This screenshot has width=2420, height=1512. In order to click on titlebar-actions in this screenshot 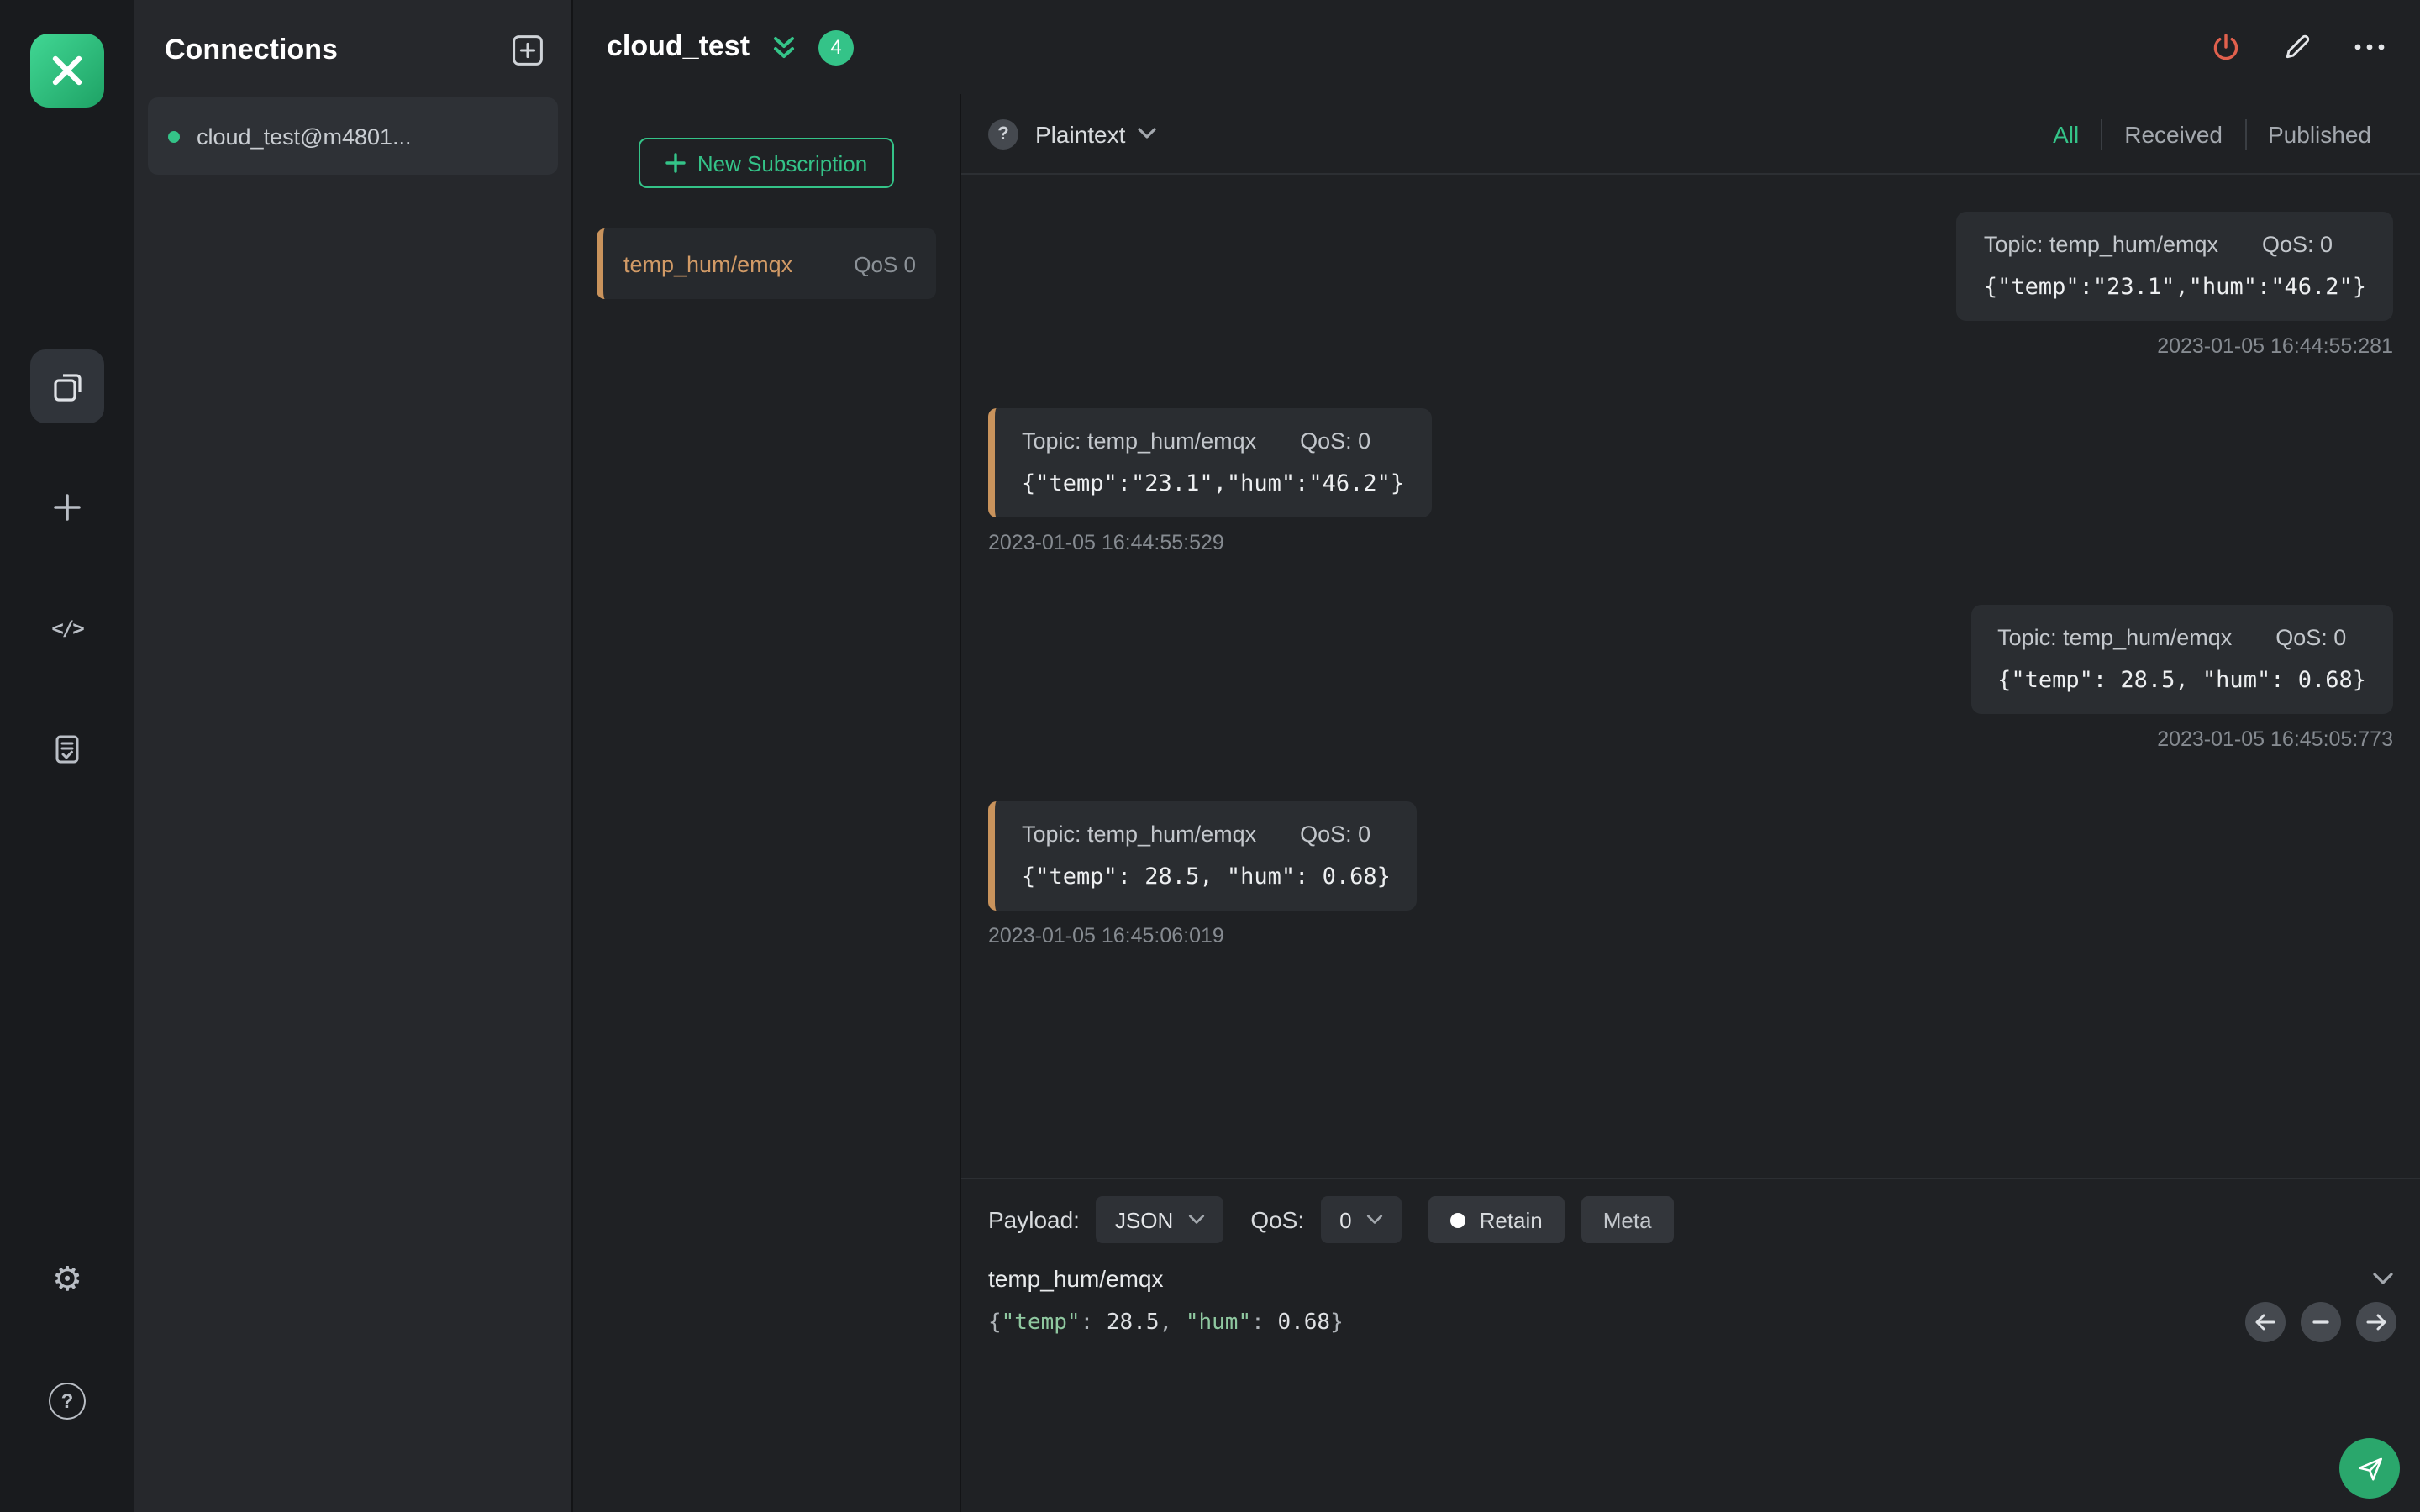, I will do `click(2298, 47)`.